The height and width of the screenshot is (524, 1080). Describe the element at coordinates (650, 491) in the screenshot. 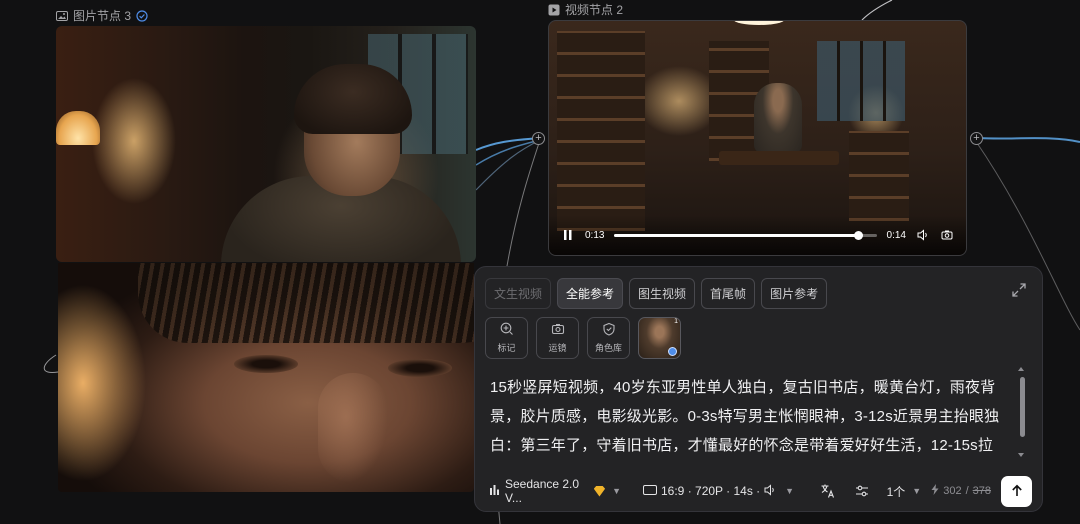

I see `aspect-ratio-icon` at that location.